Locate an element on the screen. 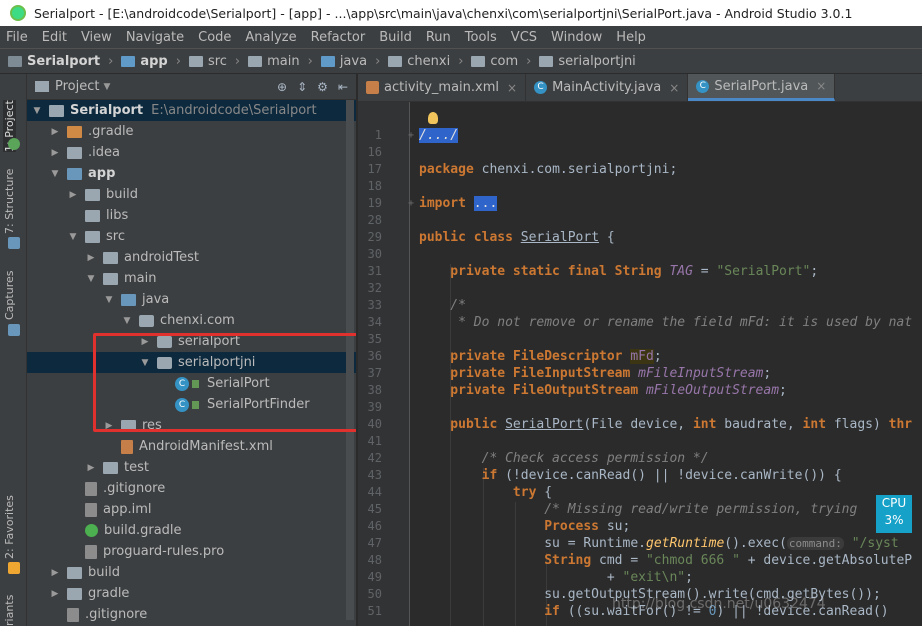 Image resolution: width=922 pixels, height=626 pixels. module-icon is located at coordinates (74, 173).